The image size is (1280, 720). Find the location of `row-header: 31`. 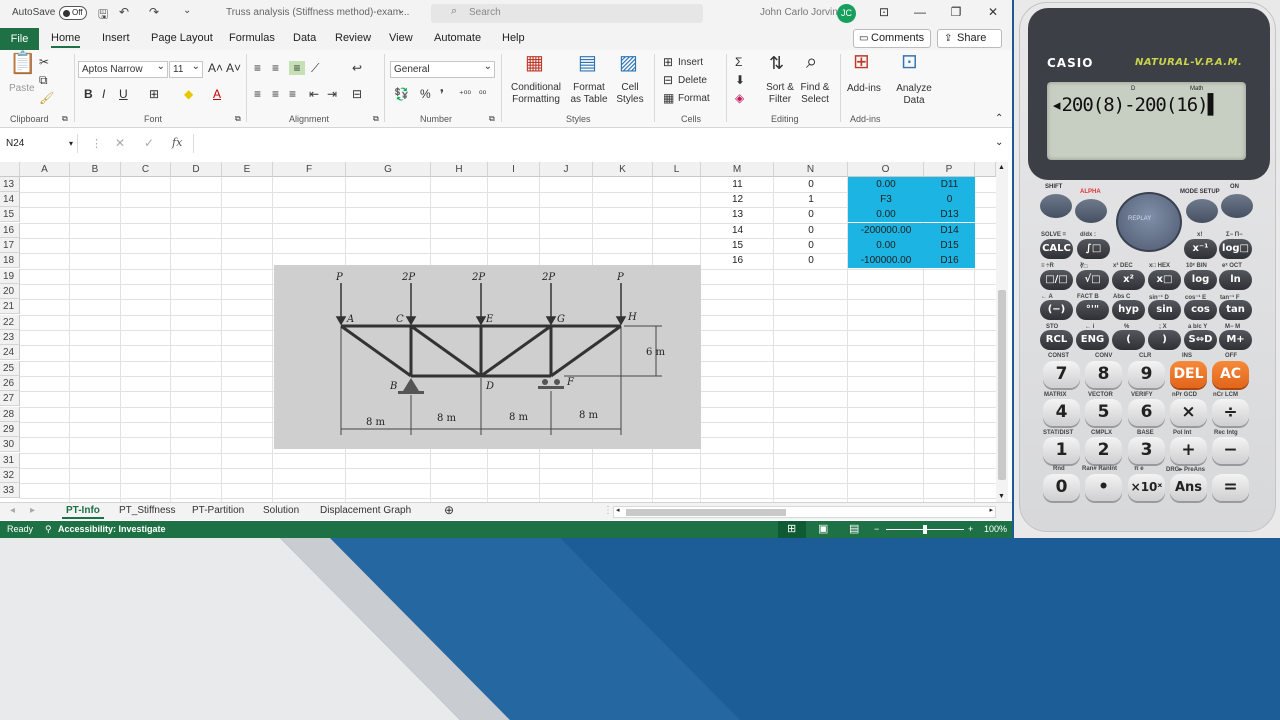

row-header: 31 is located at coordinates (10, 460).